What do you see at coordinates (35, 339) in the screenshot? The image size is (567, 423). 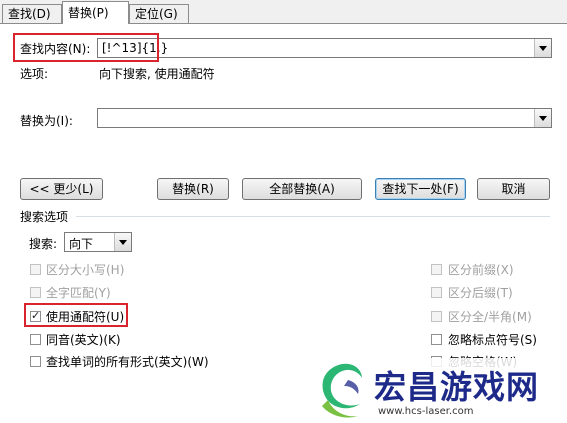 I see `sounds-like-checkbox` at bounding box center [35, 339].